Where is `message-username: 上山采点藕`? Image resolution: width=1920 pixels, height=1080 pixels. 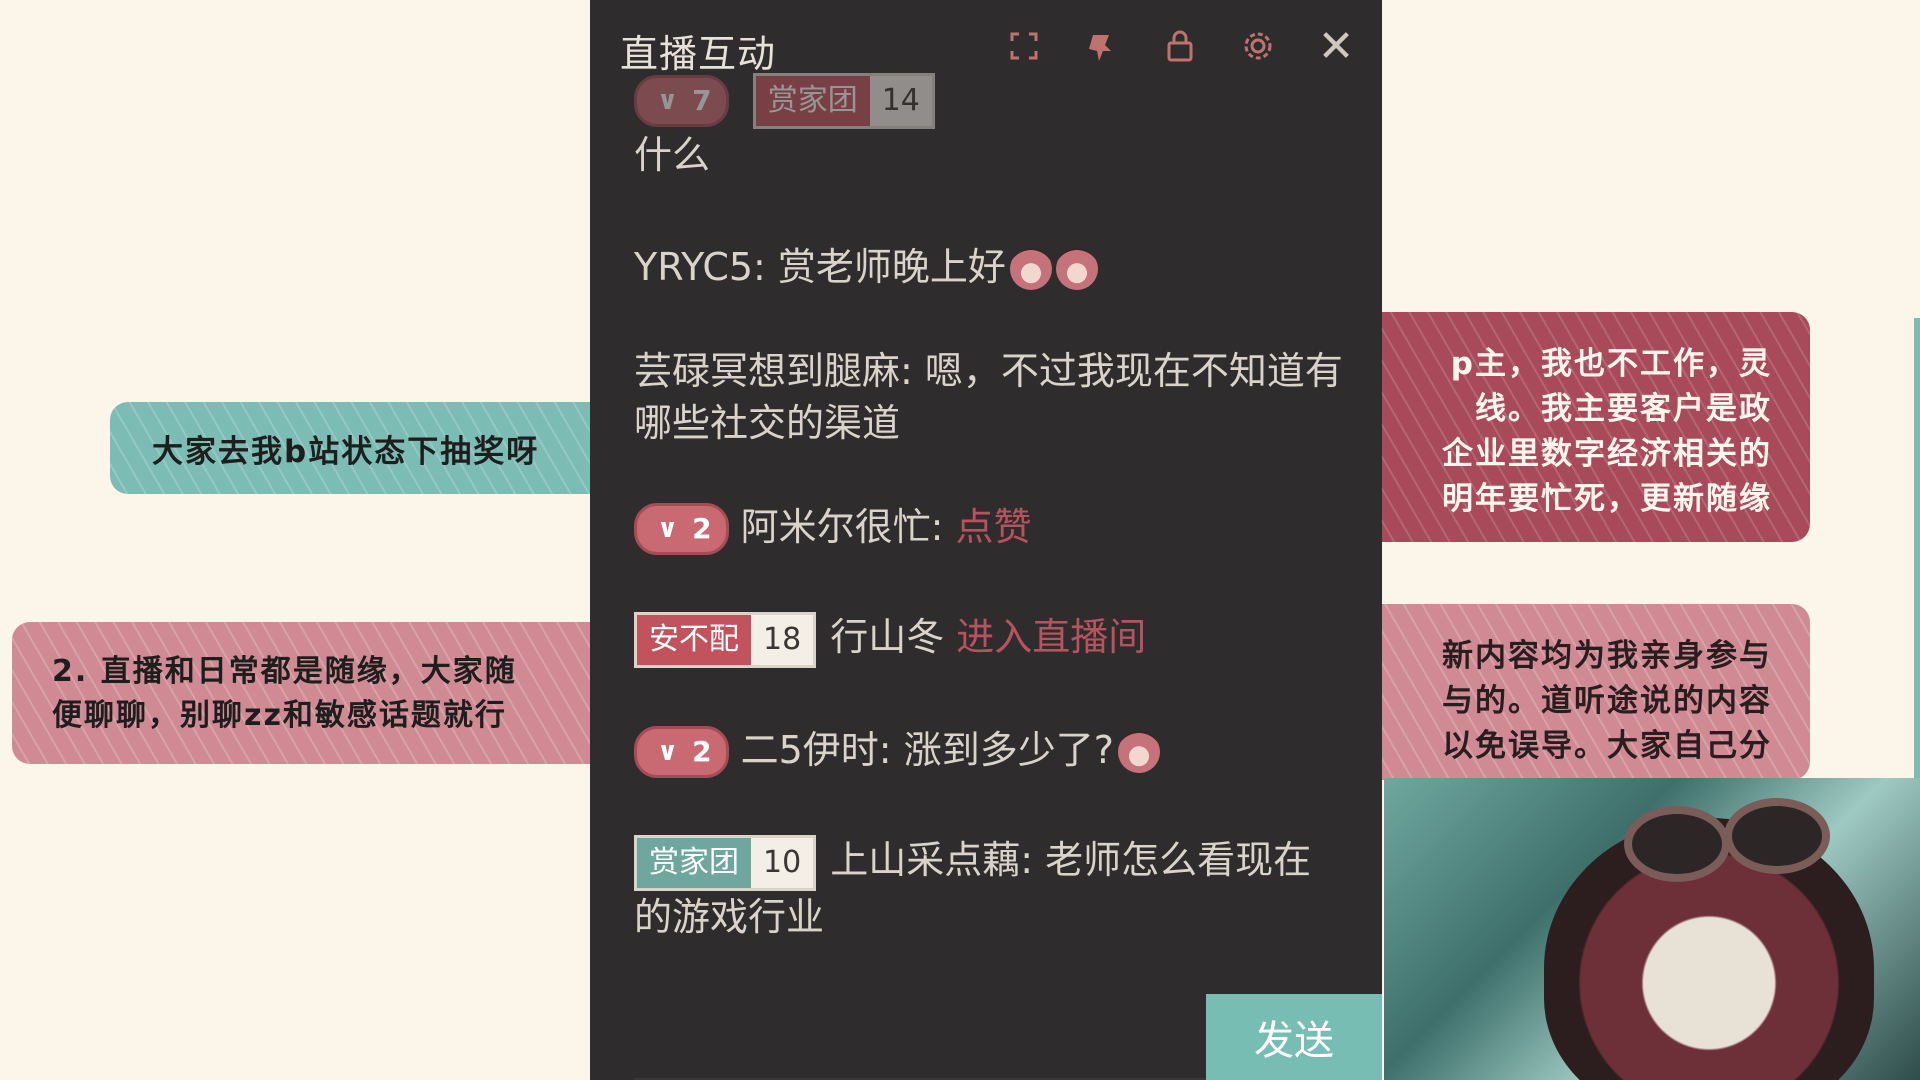 message-username: 上山采点藕 is located at coordinates (925, 860).